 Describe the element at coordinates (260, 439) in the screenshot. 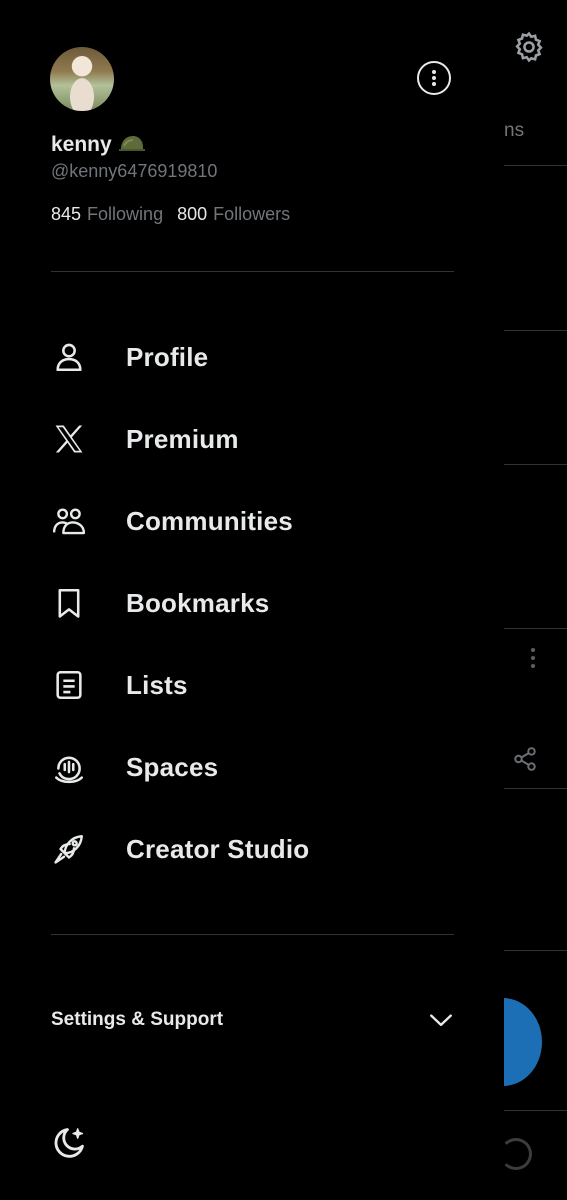

I see `nav-item-premium: Premium` at that location.